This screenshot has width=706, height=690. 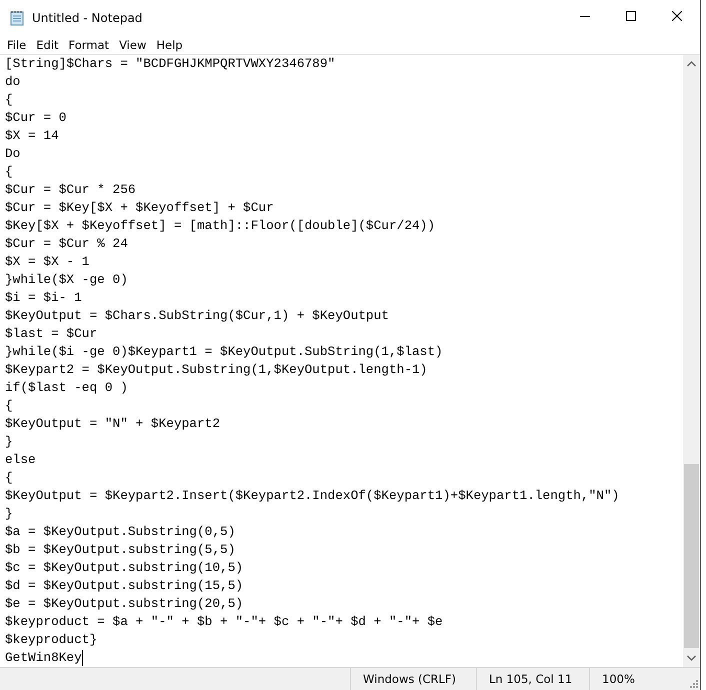 What do you see at coordinates (43, 658) in the screenshot?
I see `code-line: GetWin8Key` at bounding box center [43, 658].